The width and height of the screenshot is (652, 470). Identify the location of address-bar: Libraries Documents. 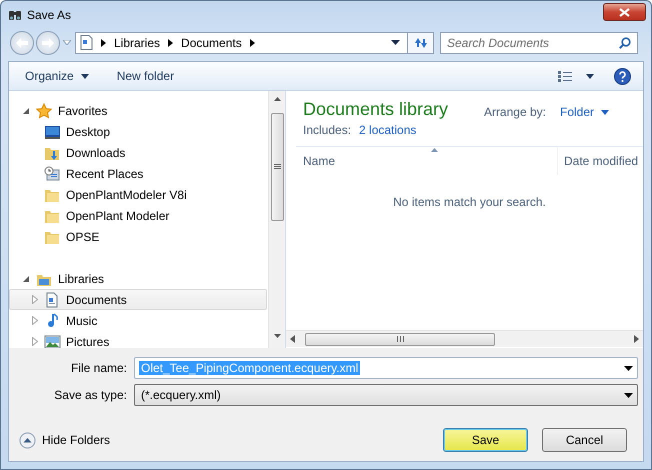
(241, 43).